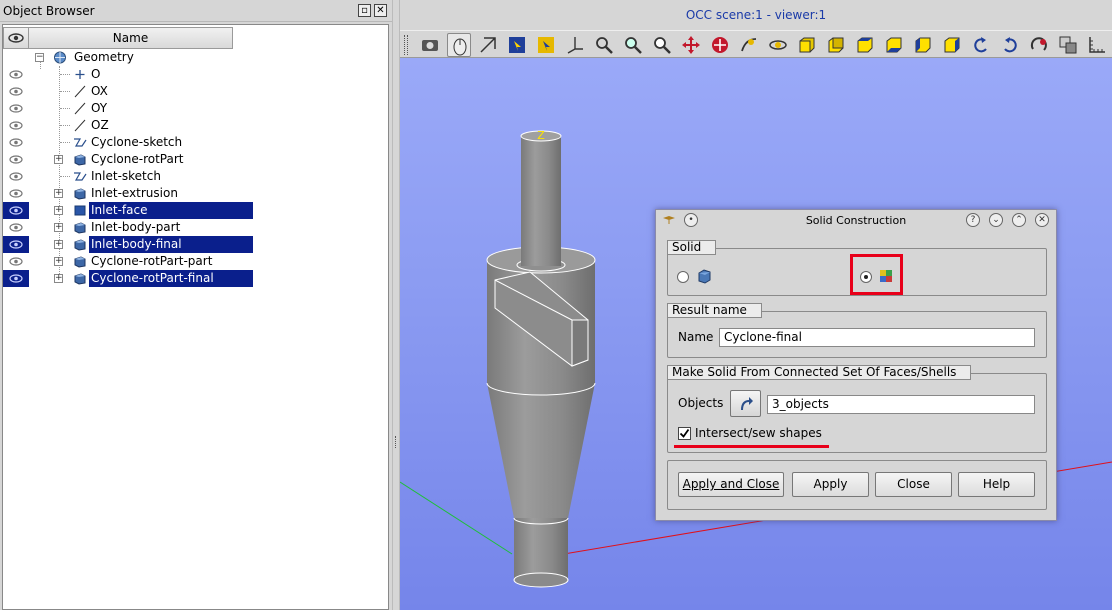  I want to click on tree-row: + Cyclone-rotPart-part, so click(195, 261).